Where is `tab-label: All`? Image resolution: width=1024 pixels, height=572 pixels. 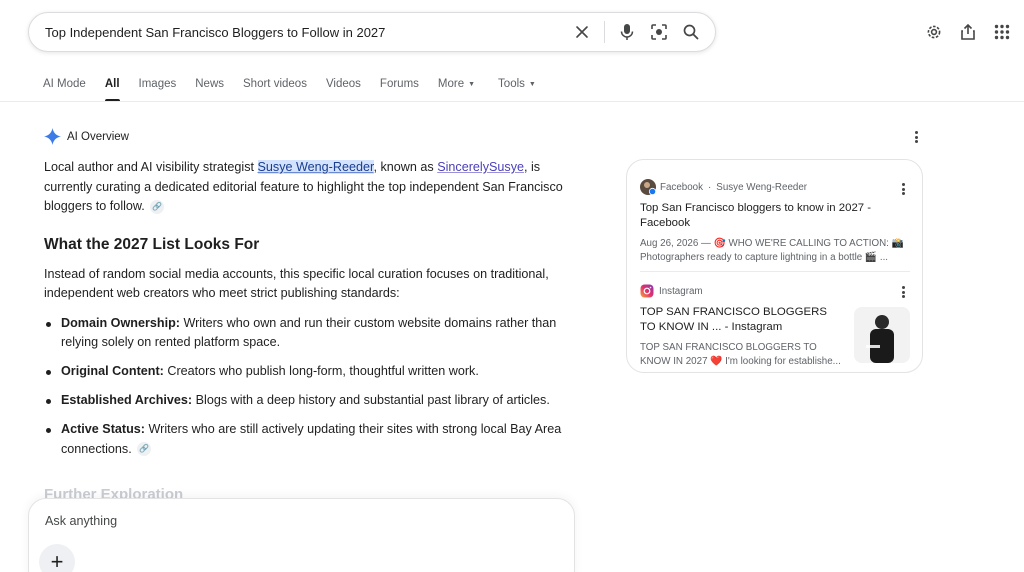
tab-label: All is located at coordinates (112, 84).